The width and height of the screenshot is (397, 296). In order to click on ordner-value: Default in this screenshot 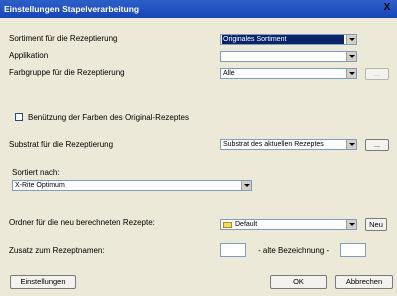, I will do `click(246, 224)`.